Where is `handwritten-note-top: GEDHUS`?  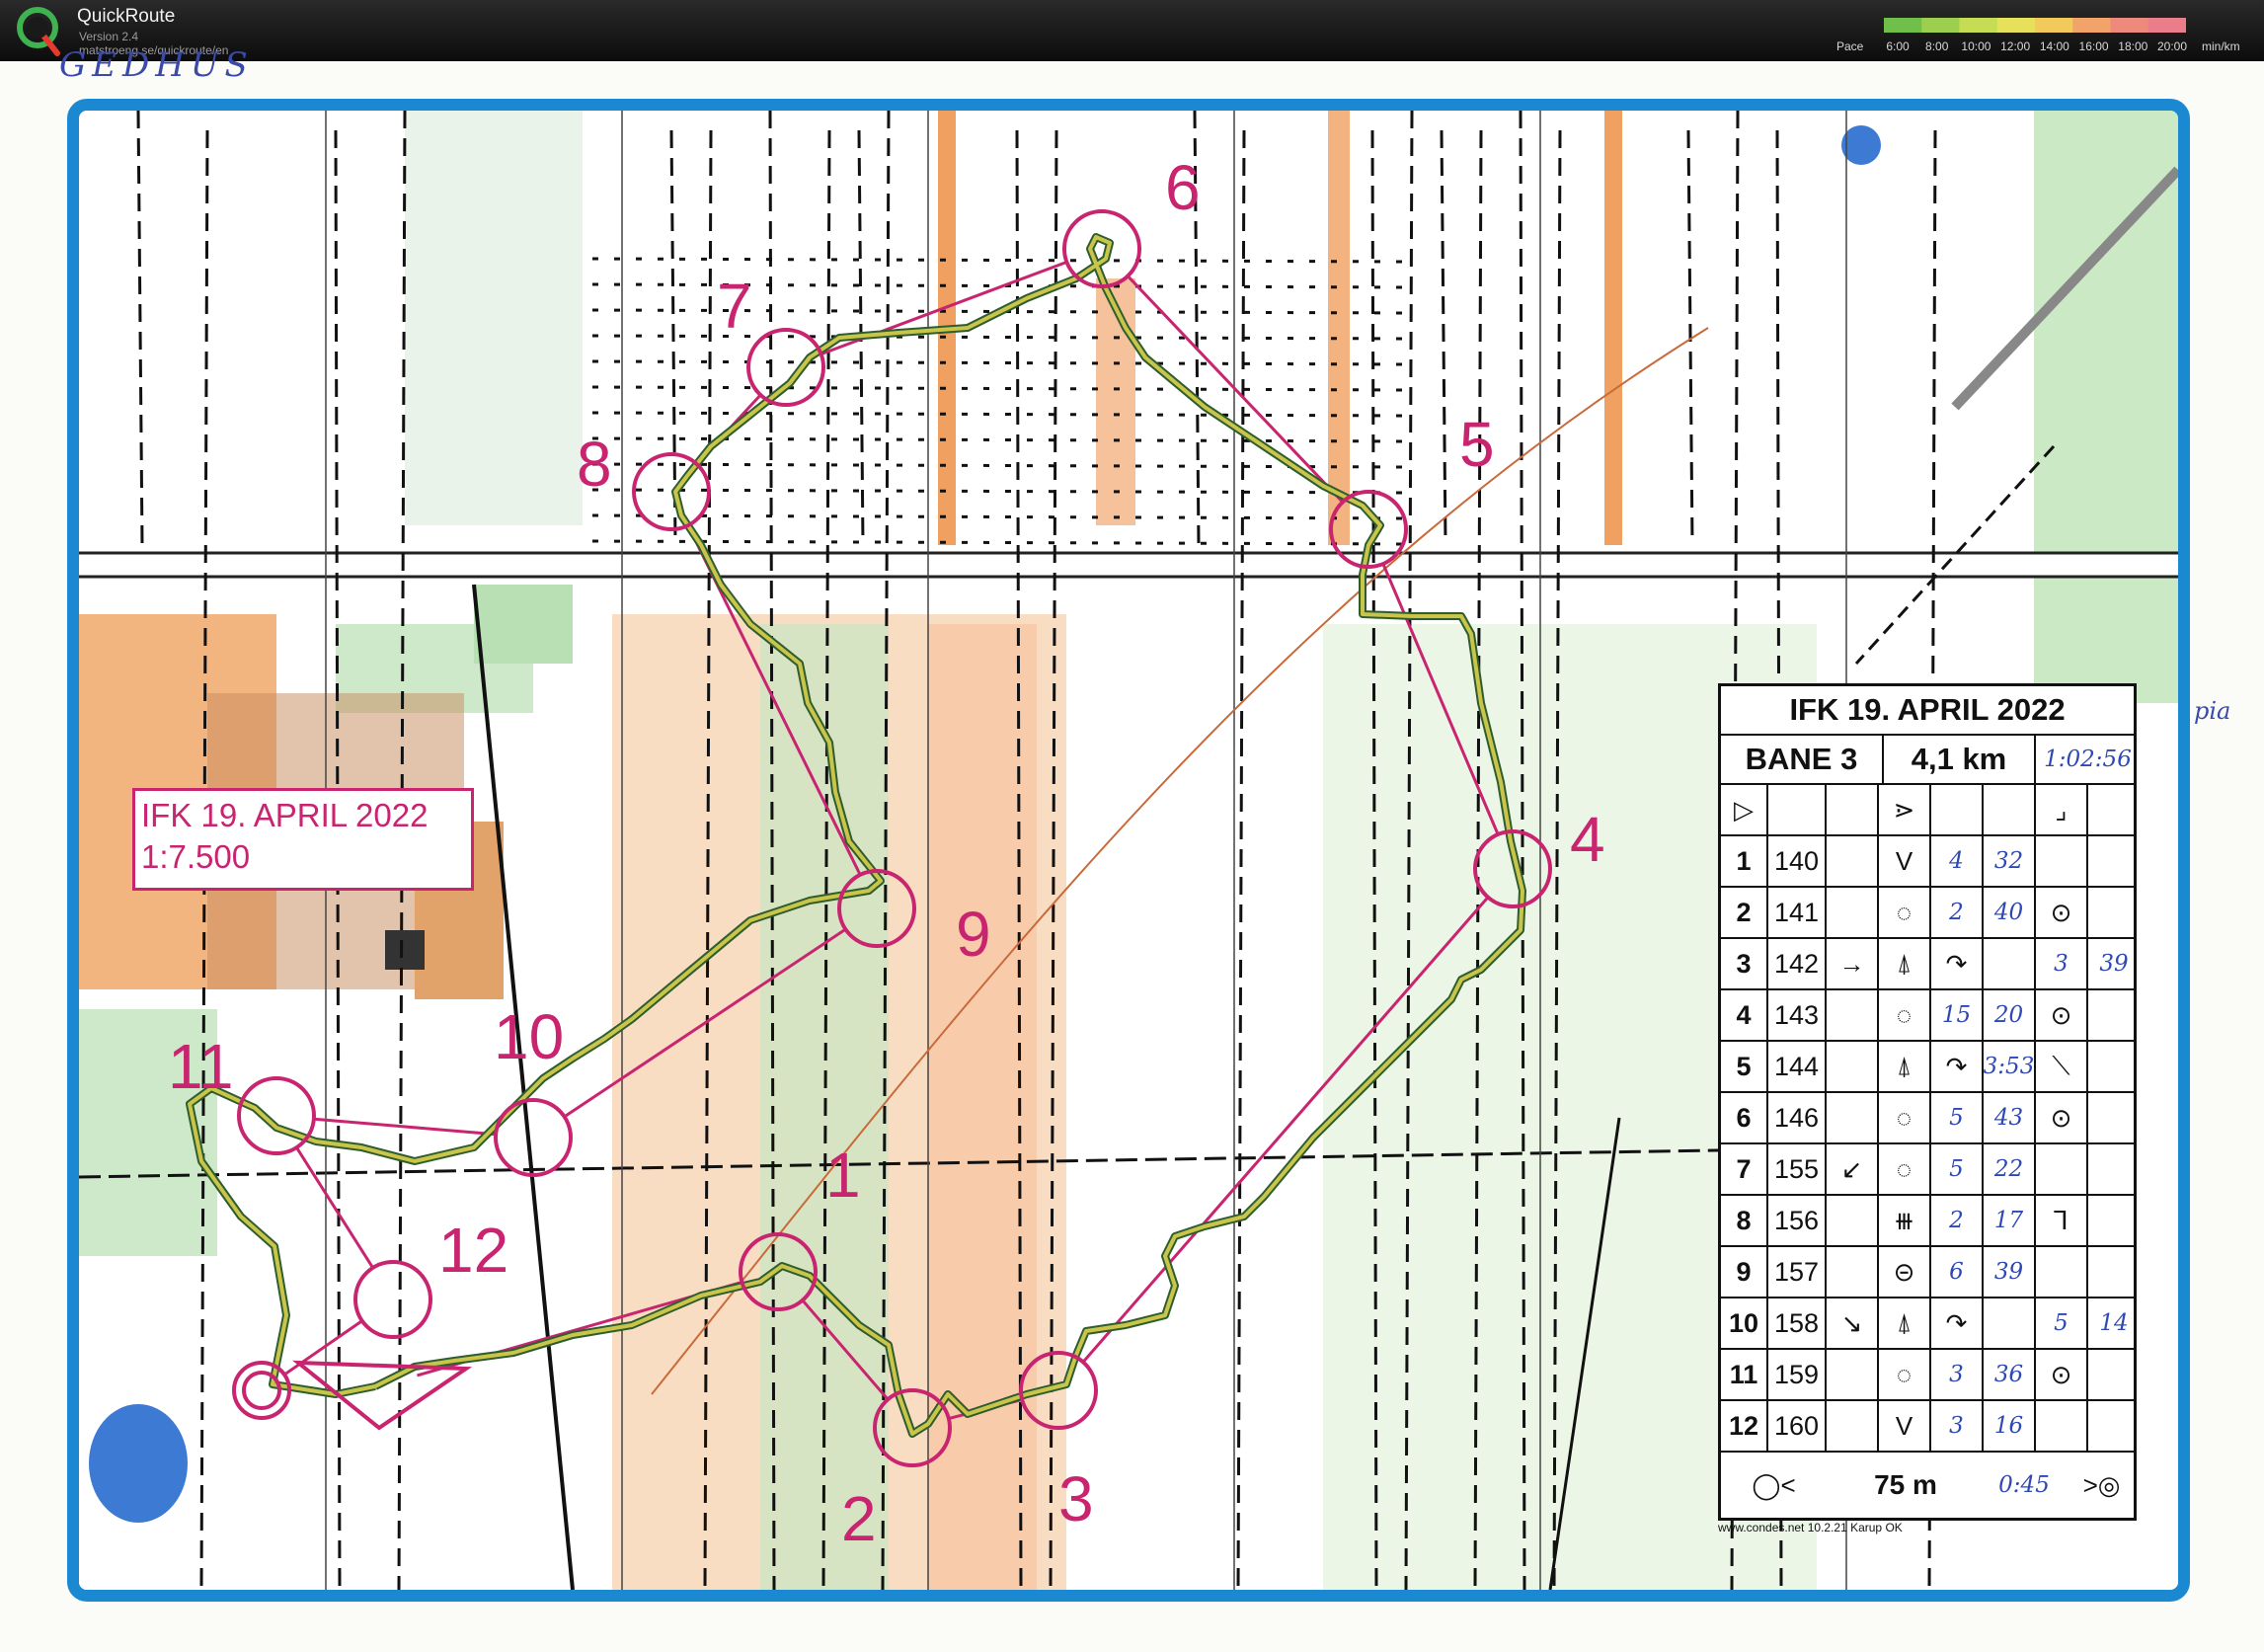
handwritten-note-top: GEDHUS is located at coordinates (157, 65).